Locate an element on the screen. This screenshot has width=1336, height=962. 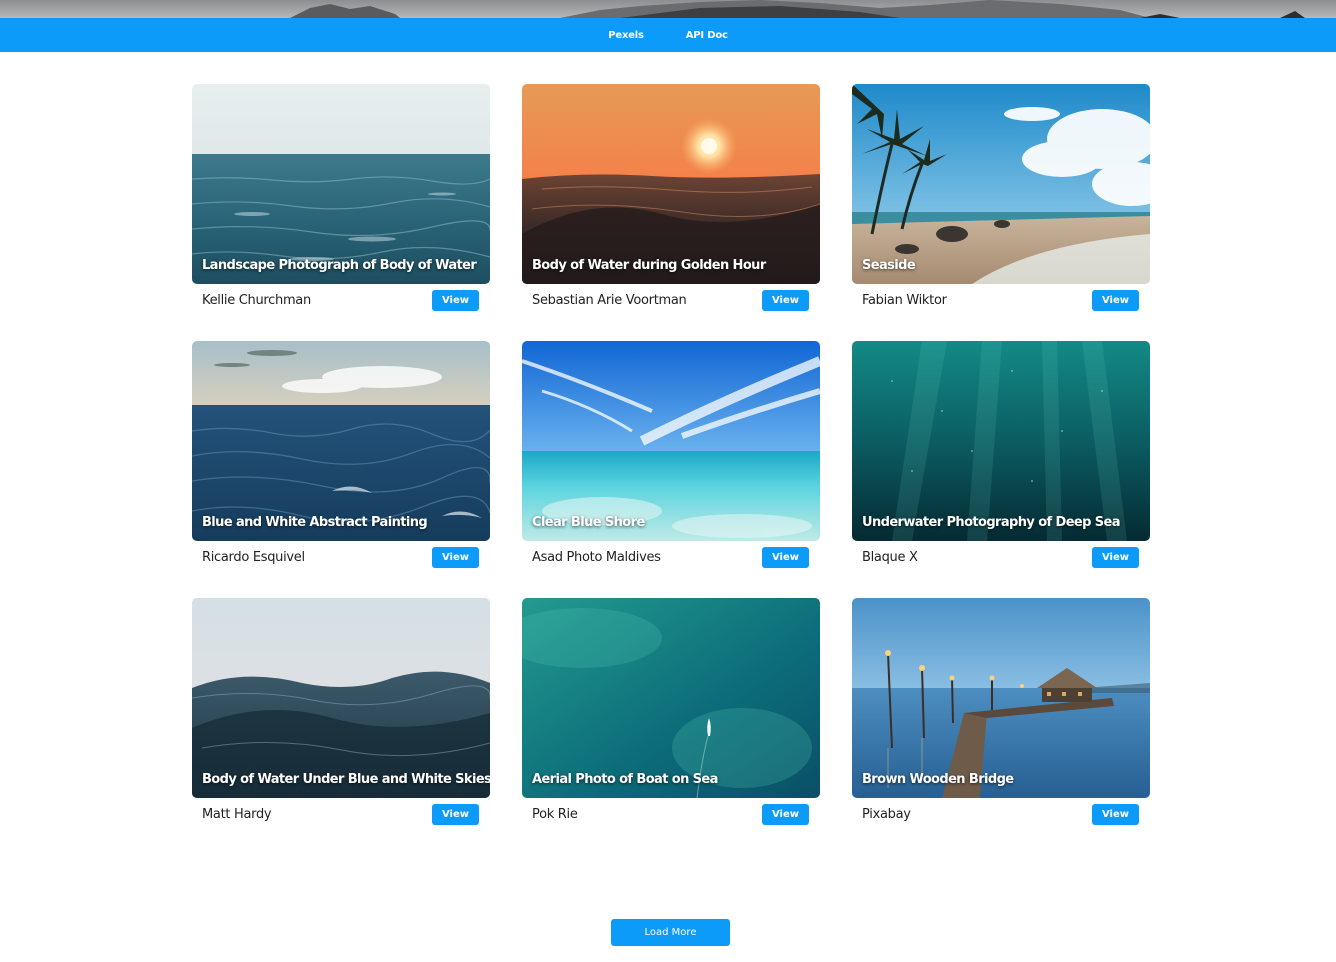
photo-card-footer: Asad Photo Maldives View is located at coordinates (671, 557).